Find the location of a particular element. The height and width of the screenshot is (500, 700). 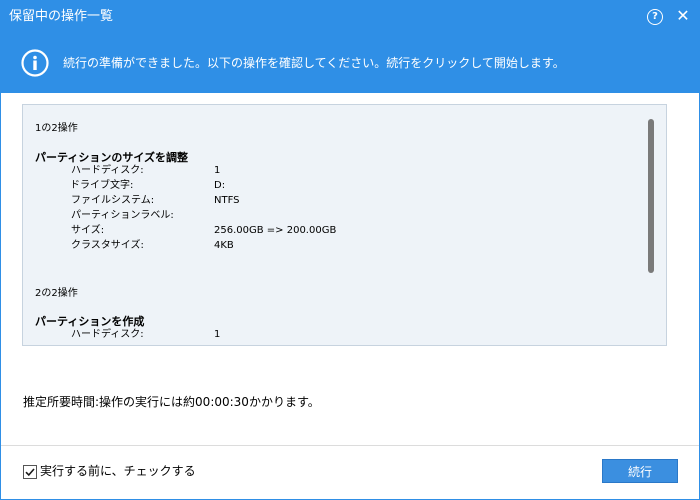

detail-label: サイズ: is located at coordinates (88, 230).